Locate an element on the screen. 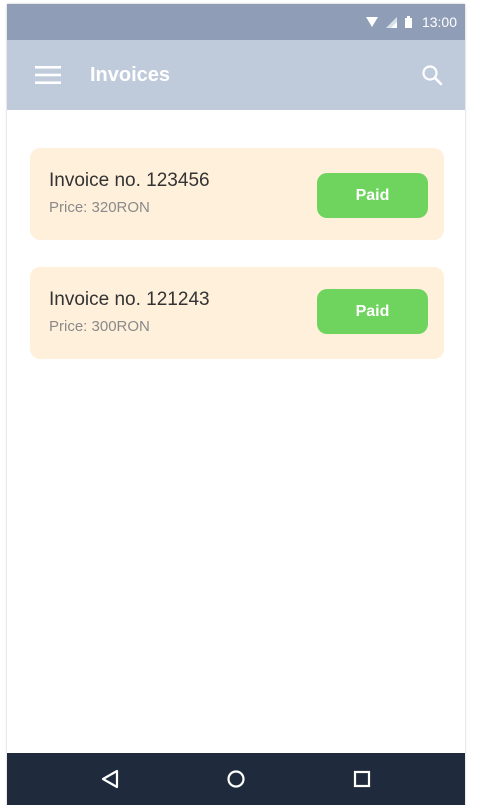  invoice-price: Price: 320RON is located at coordinates (99, 207).